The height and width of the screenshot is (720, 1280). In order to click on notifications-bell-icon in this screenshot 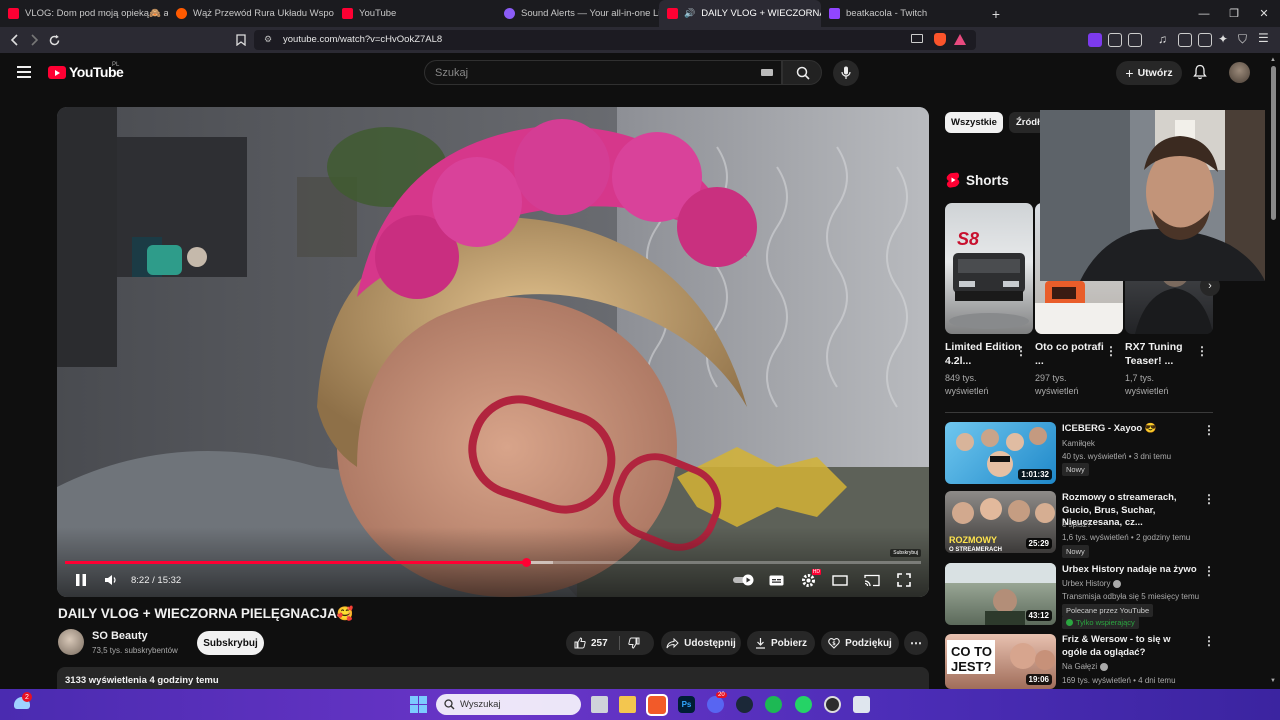, I will do `click(1200, 72)`.